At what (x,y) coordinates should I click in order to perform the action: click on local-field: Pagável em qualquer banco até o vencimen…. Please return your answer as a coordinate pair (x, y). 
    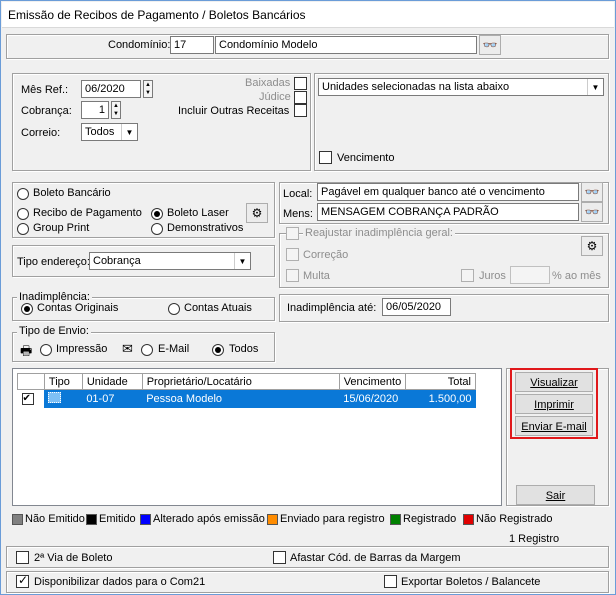
    Looking at the image, I should click on (448, 192).